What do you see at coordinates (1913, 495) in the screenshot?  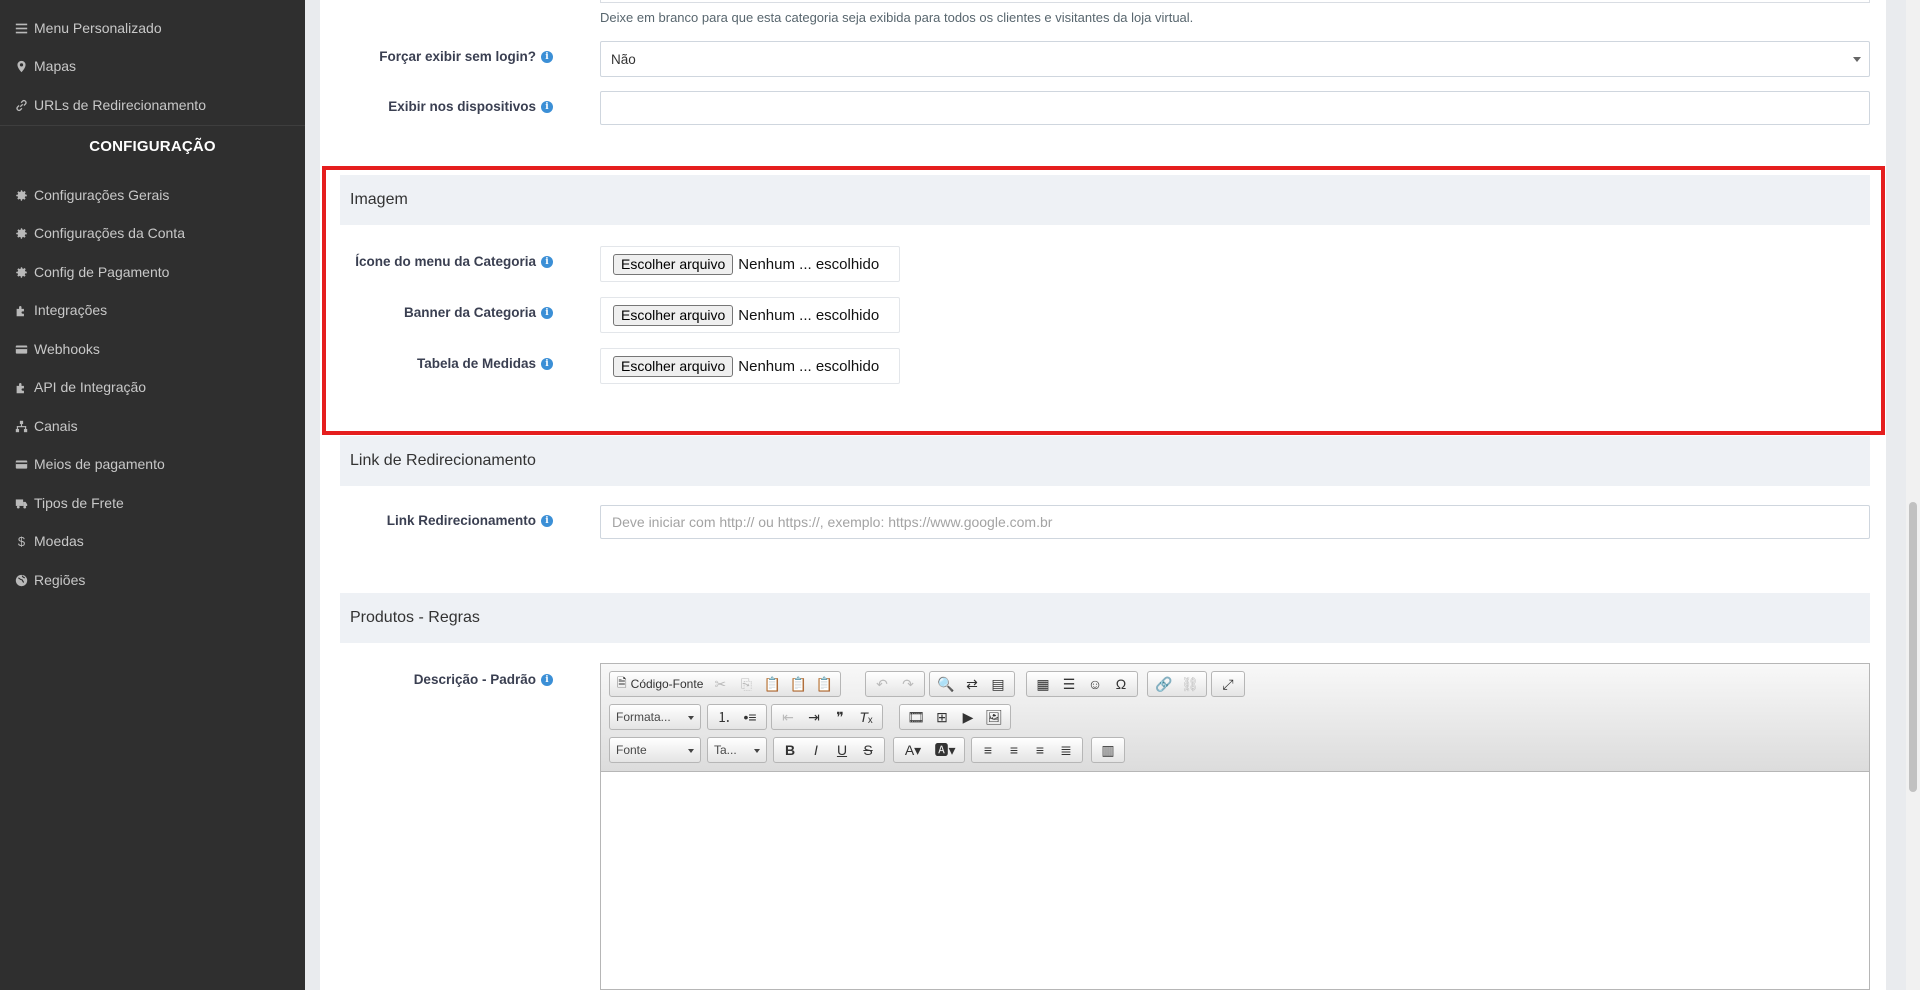 I see `page-scrollbar-track` at bounding box center [1913, 495].